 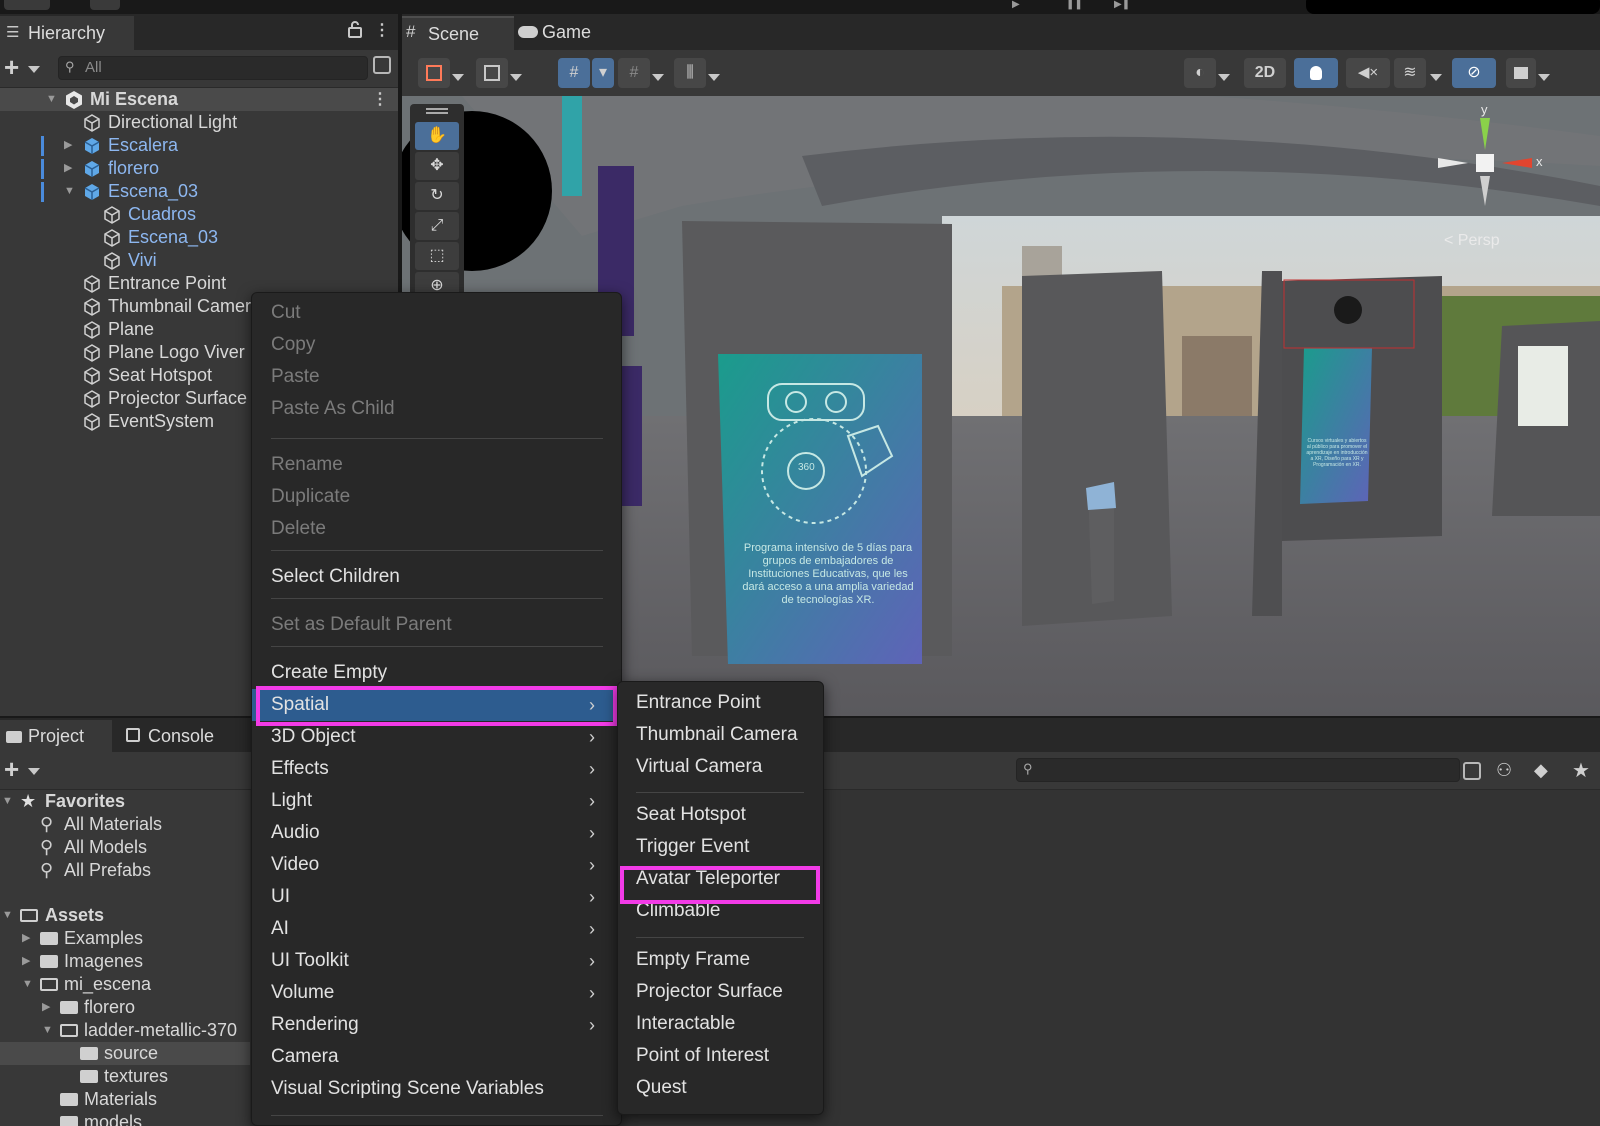 What do you see at coordinates (436, 865) in the screenshot?
I see `menu-item-video: Video ›` at bounding box center [436, 865].